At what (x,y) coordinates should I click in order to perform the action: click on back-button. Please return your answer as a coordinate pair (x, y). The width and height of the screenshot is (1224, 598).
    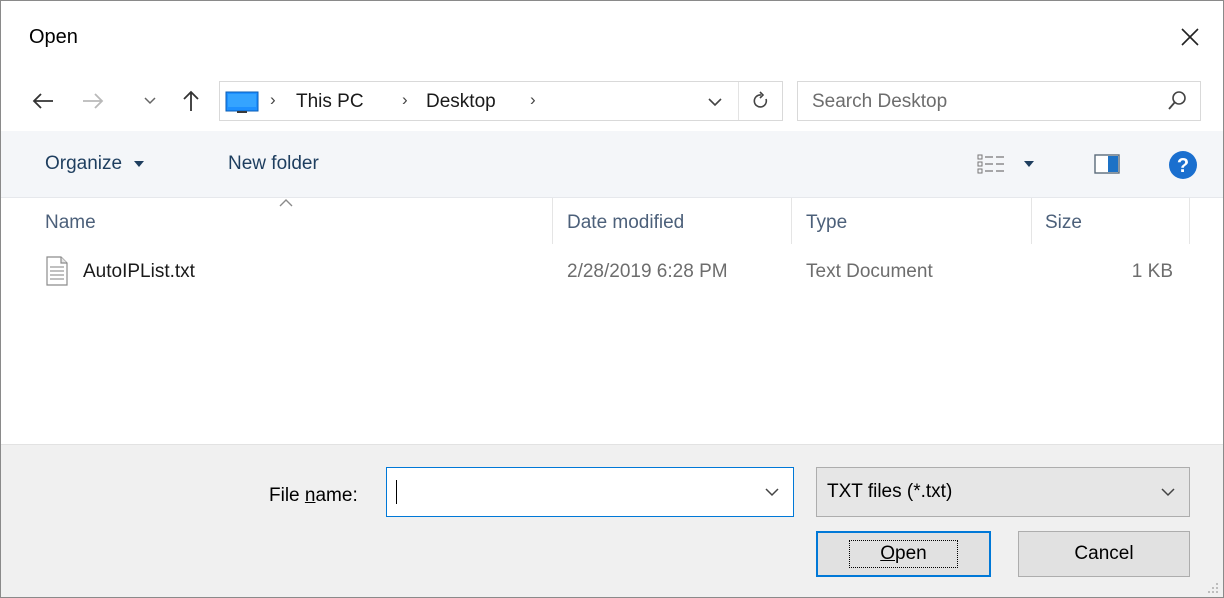
    Looking at the image, I should click on (43, 101).